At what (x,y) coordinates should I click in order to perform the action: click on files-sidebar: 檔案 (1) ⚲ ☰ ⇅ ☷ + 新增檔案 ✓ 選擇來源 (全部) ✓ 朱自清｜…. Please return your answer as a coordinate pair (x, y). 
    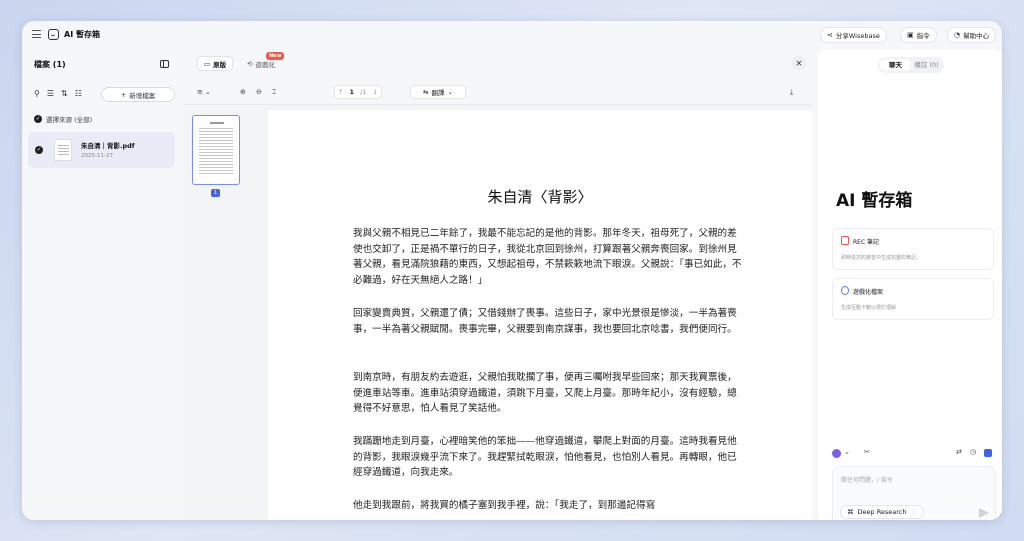
    Looking at the image, I should click on (102, 284).